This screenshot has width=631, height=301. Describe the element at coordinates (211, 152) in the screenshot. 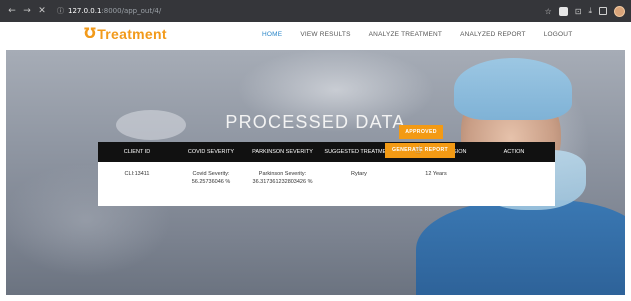

I see `header-covid-severity: COVID SEVERITY` at that location.